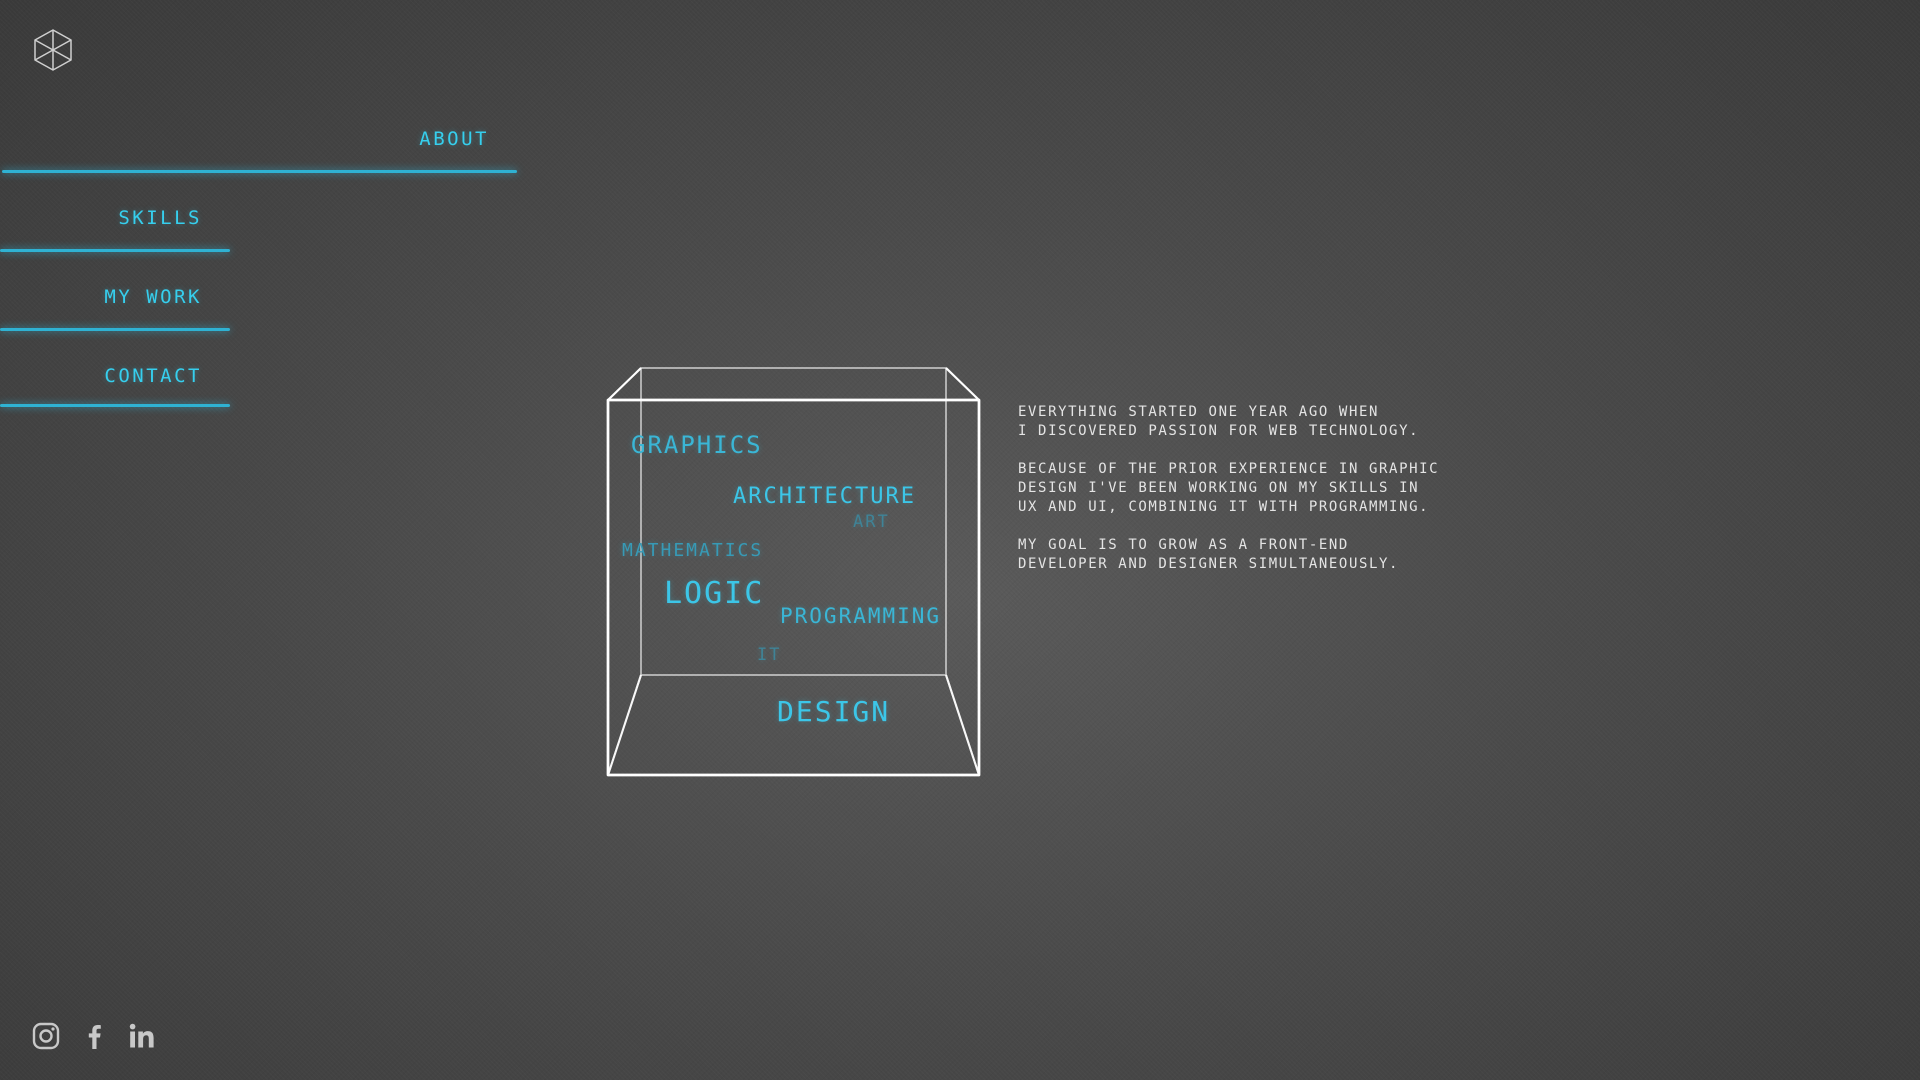 This screenshot has height=1080, width=1920. I want to click on nav-item-label: MY WORK, so click(153, 297).